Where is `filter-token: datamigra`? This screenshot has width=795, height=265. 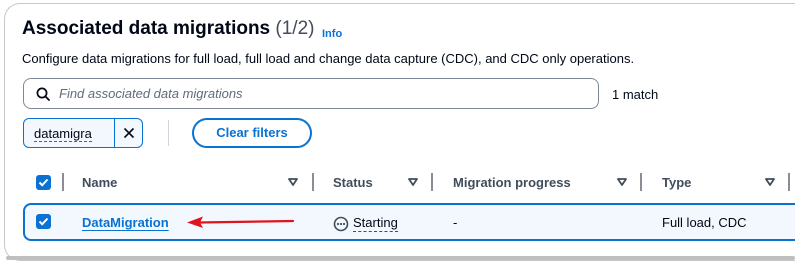
filter-token: datamigra is located at coordinates (83, 133).